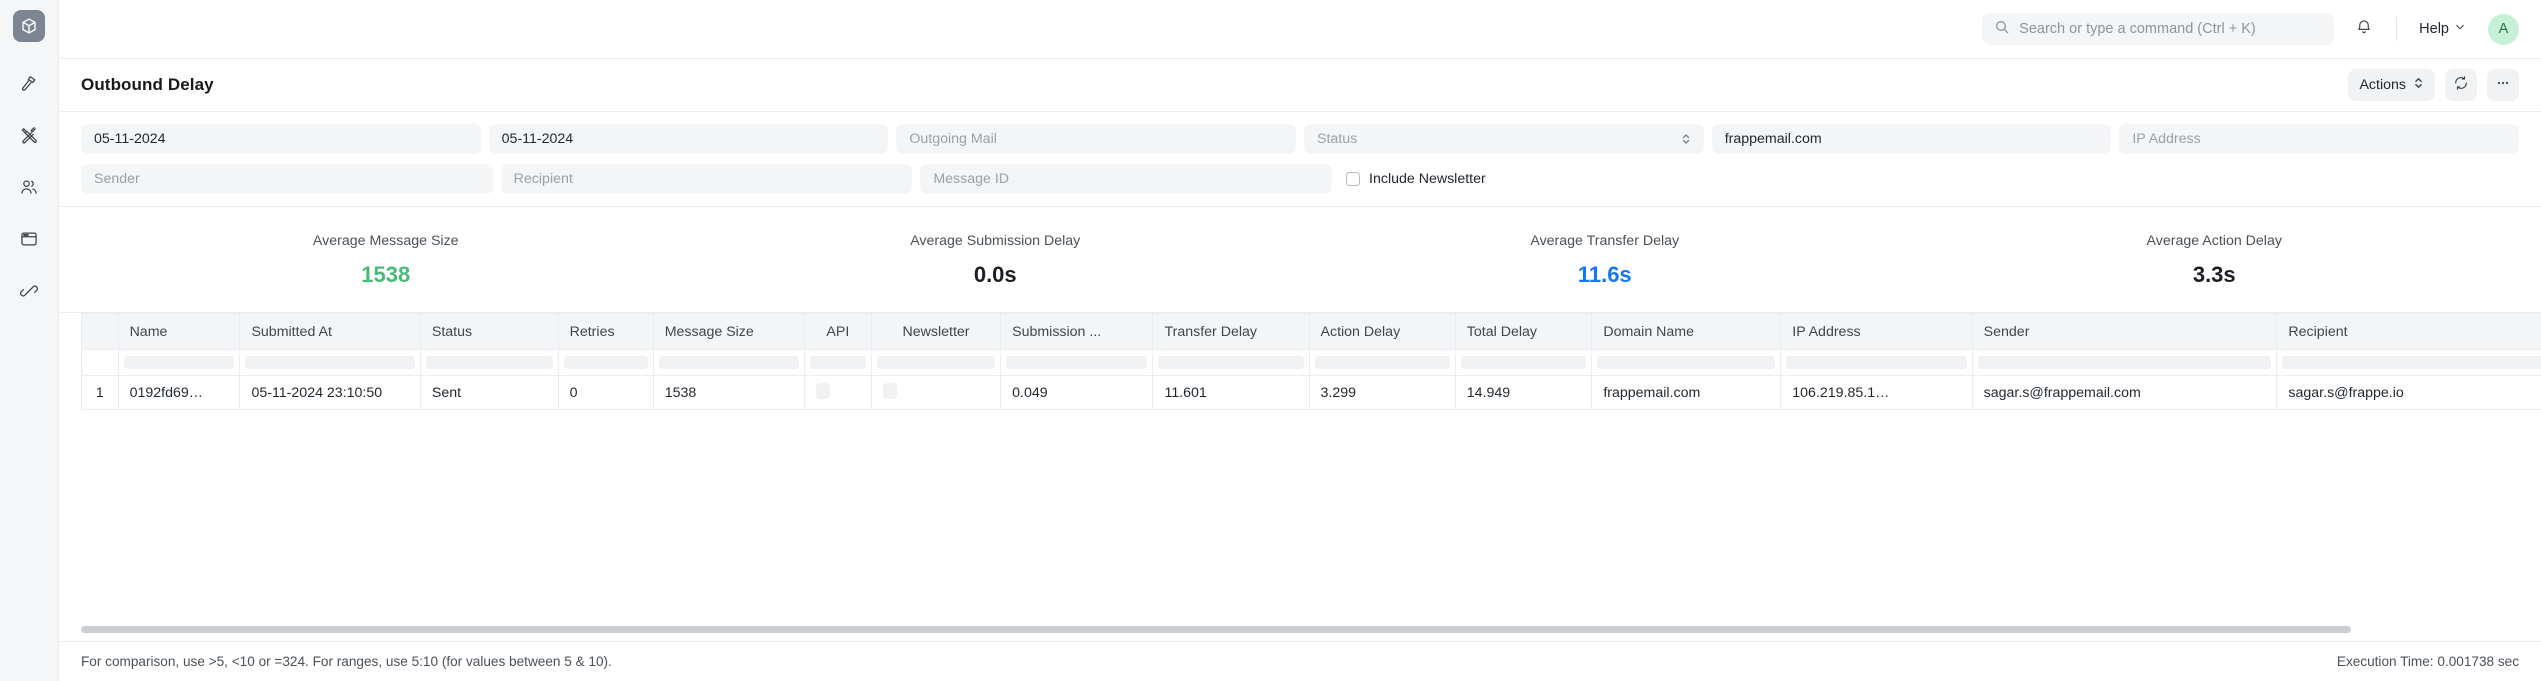 The height and width of the screenshot is (681, 2541). I want to click on table-cell: sagar.s@frappe.io, so click(2408, 392).